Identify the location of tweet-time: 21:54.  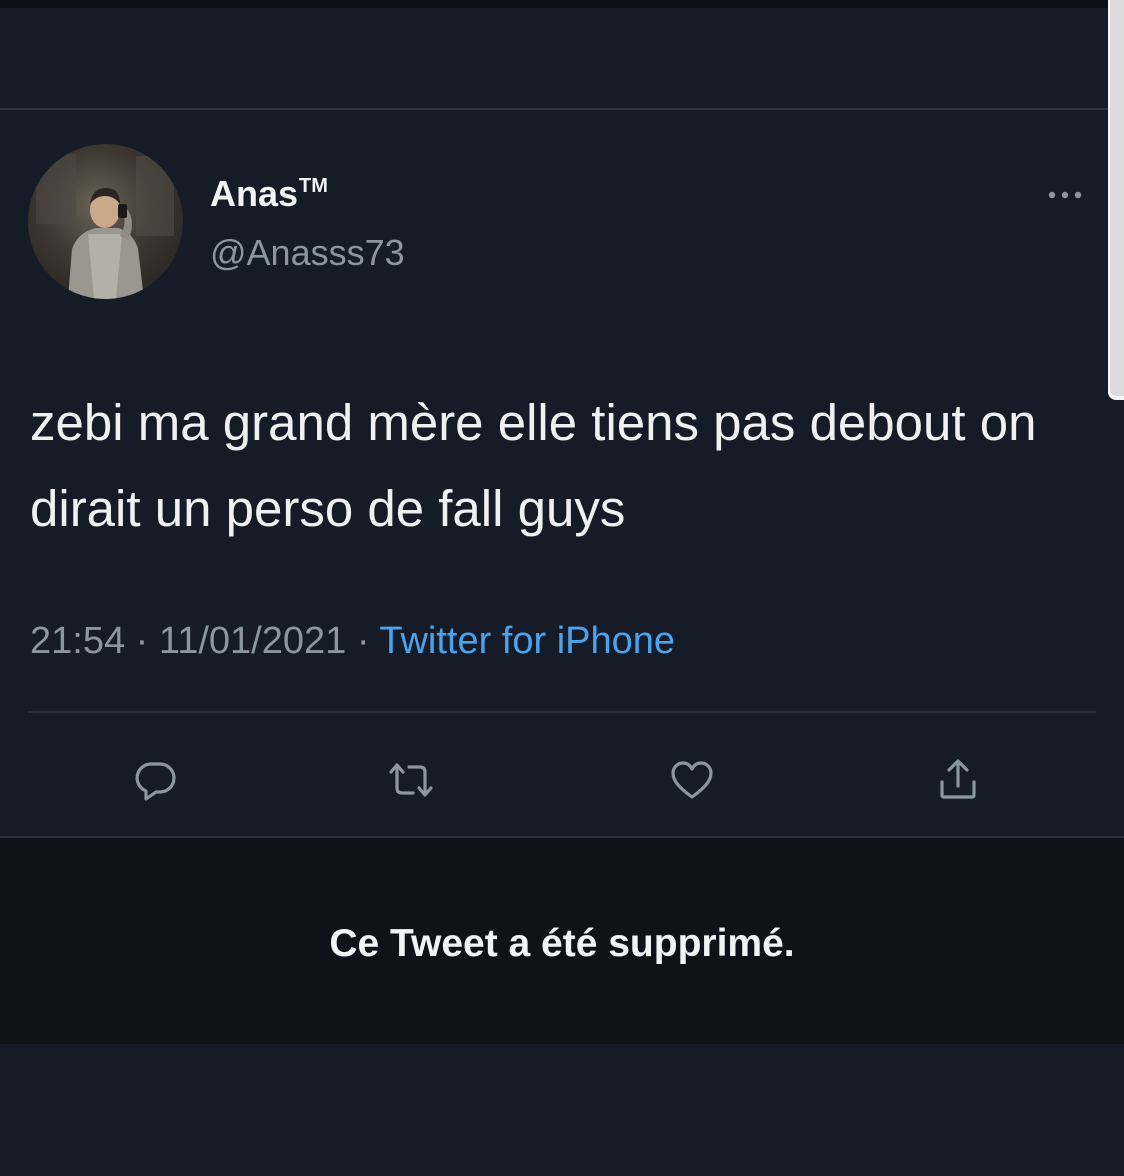
(78, 641).